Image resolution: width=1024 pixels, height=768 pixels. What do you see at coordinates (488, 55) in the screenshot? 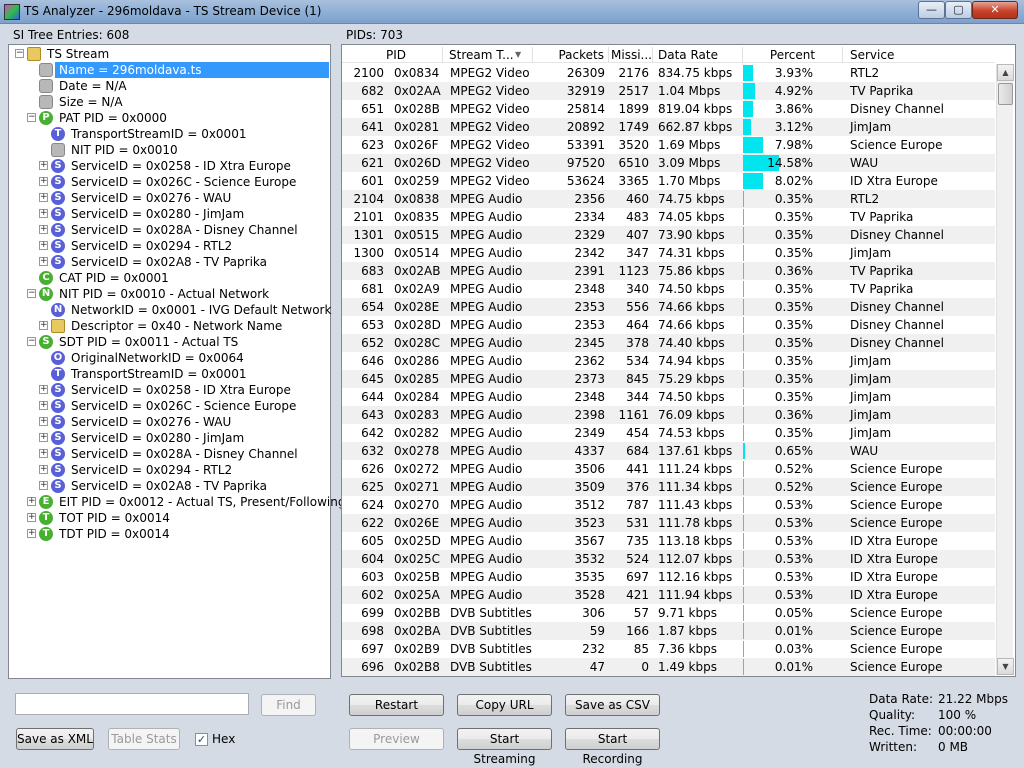
I see `col-stream-type: Stream T... ▼` at bounding box center [488, 55].